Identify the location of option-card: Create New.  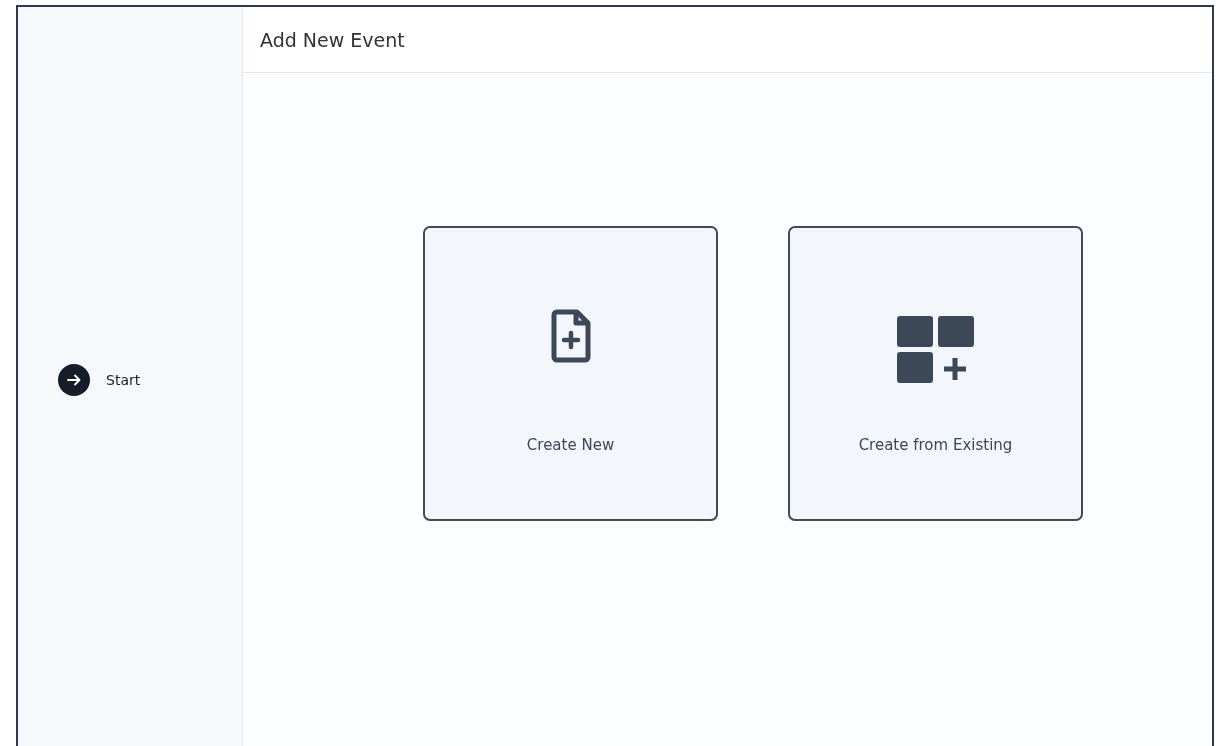
(570, 373).